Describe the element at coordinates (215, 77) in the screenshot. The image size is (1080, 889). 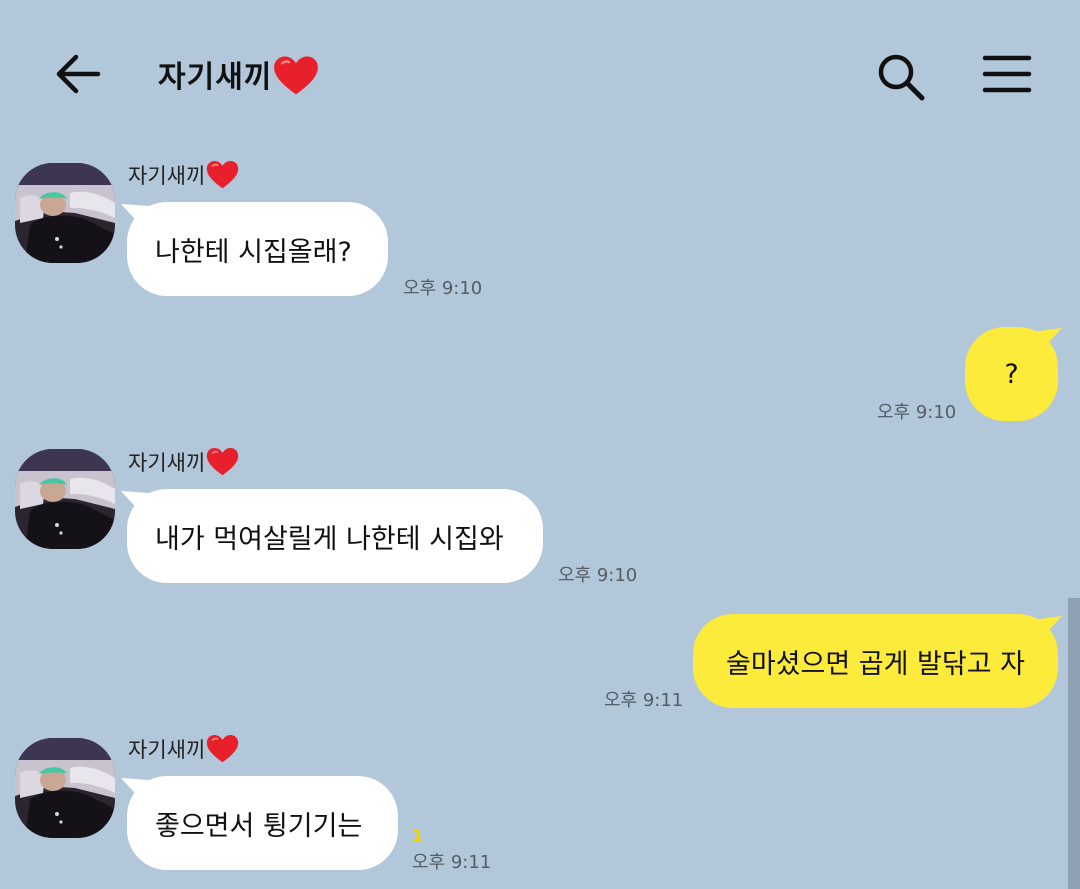
I see `chat-title-text: 자기새끼` at that location.